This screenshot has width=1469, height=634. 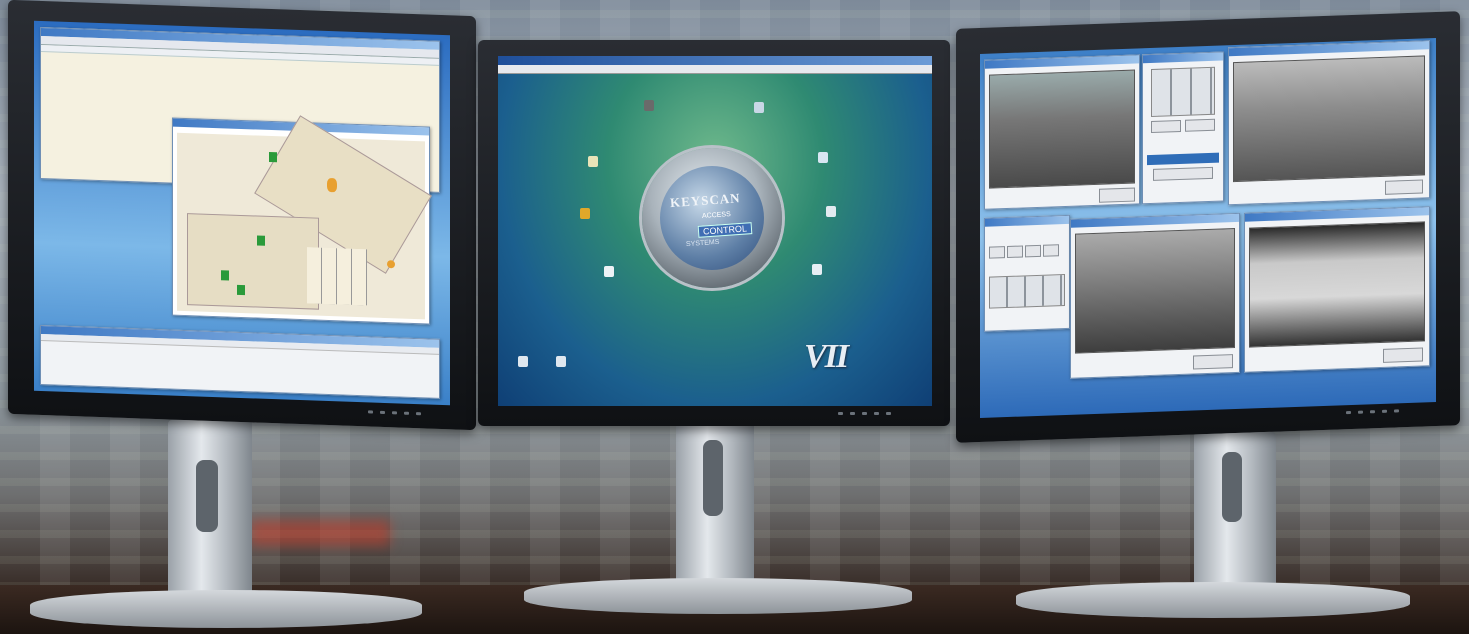 I want to click on focus-button, so click(x=1200, y=125).